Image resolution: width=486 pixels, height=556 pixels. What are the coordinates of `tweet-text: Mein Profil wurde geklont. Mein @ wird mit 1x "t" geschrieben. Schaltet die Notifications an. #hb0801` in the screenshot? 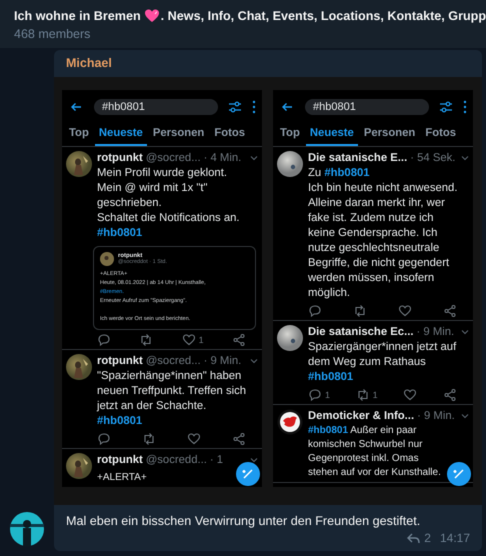 It's located at (169, 203).